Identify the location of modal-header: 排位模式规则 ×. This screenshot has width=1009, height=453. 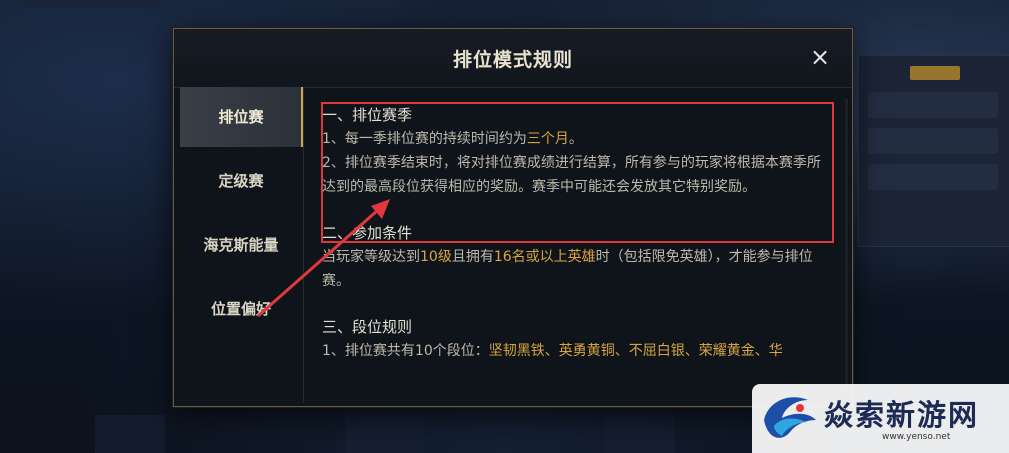
(513, 58).